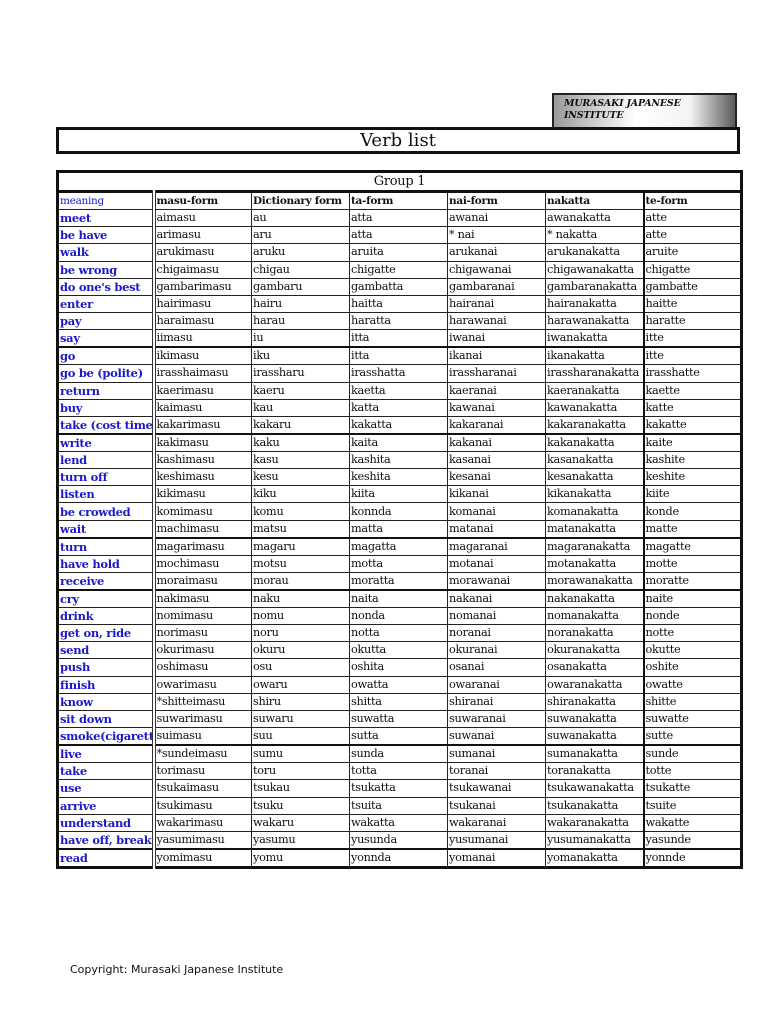 Image resolution: width=768 pixels, height=1024 pixels. What do you see at coordinates (202, 321) in the screenshot?
I see `cell-masu-form: haraimasu` at bounding box center [202, 321].